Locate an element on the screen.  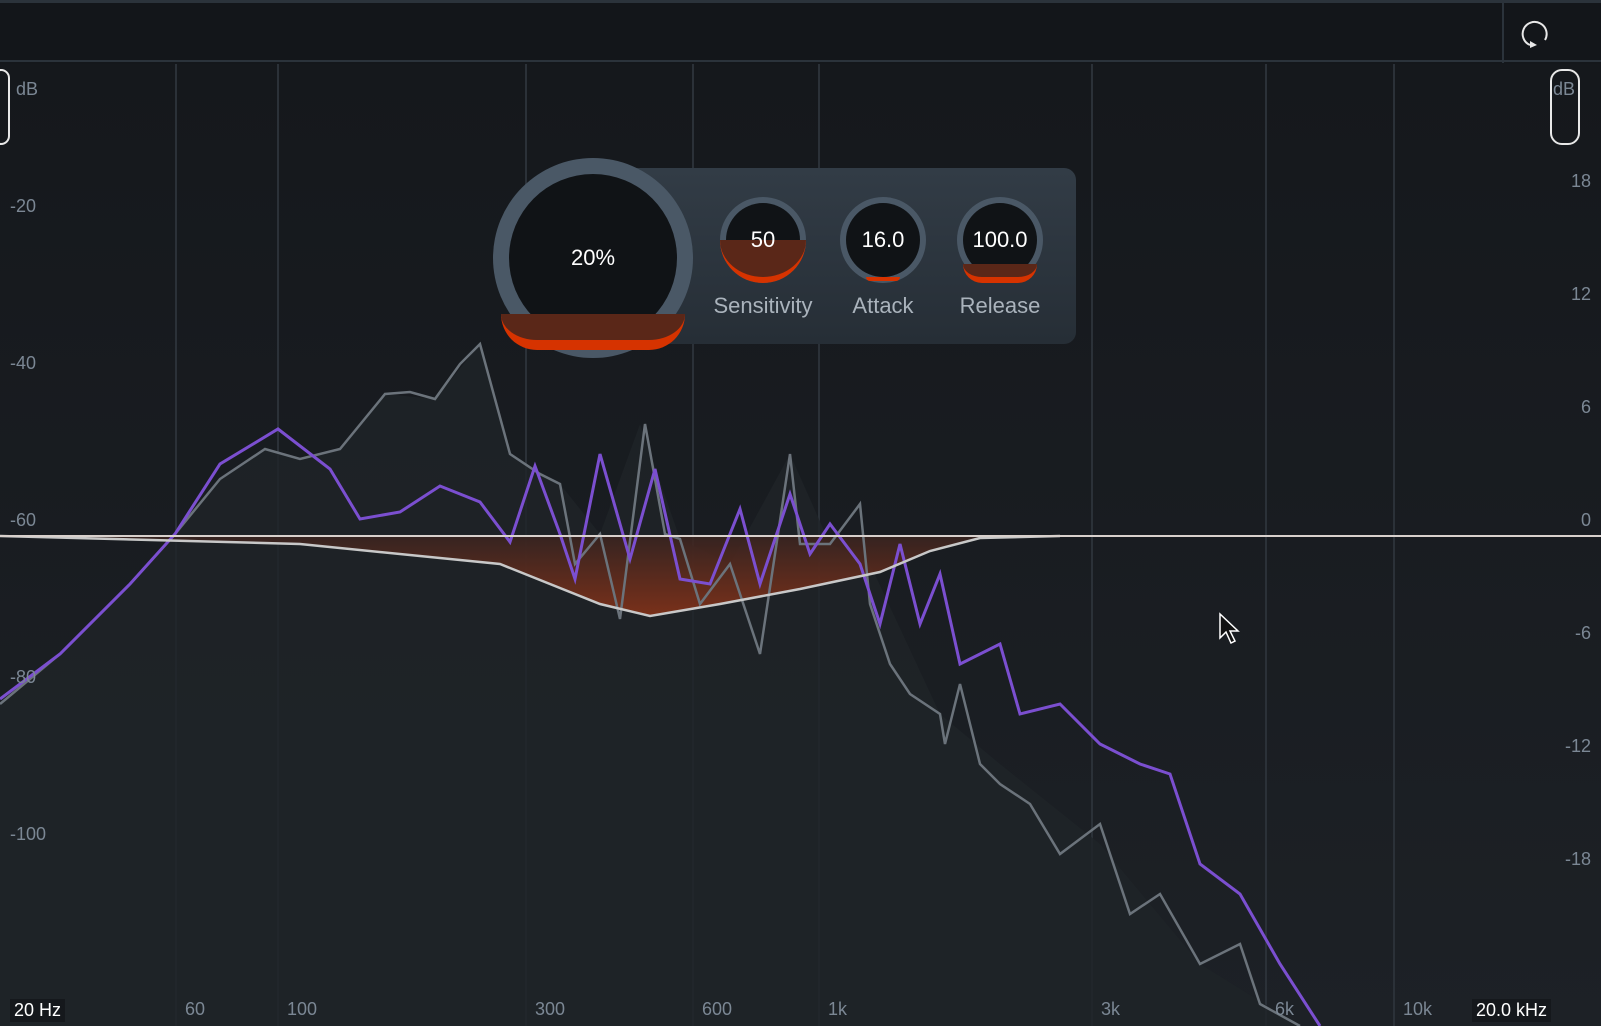
release-value: 100.0 is located at coordinates (1000, 239).